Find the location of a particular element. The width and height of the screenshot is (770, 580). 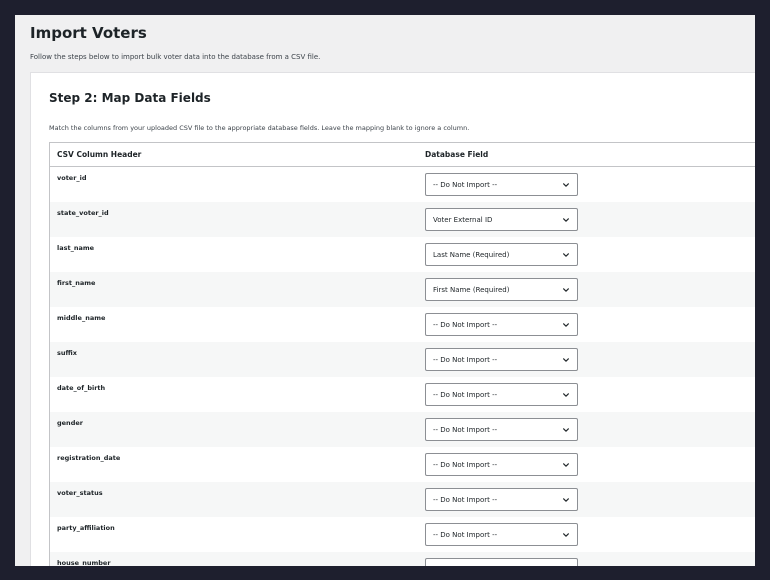

csv-column-name: middle_name is located at coordinates (81, 318).